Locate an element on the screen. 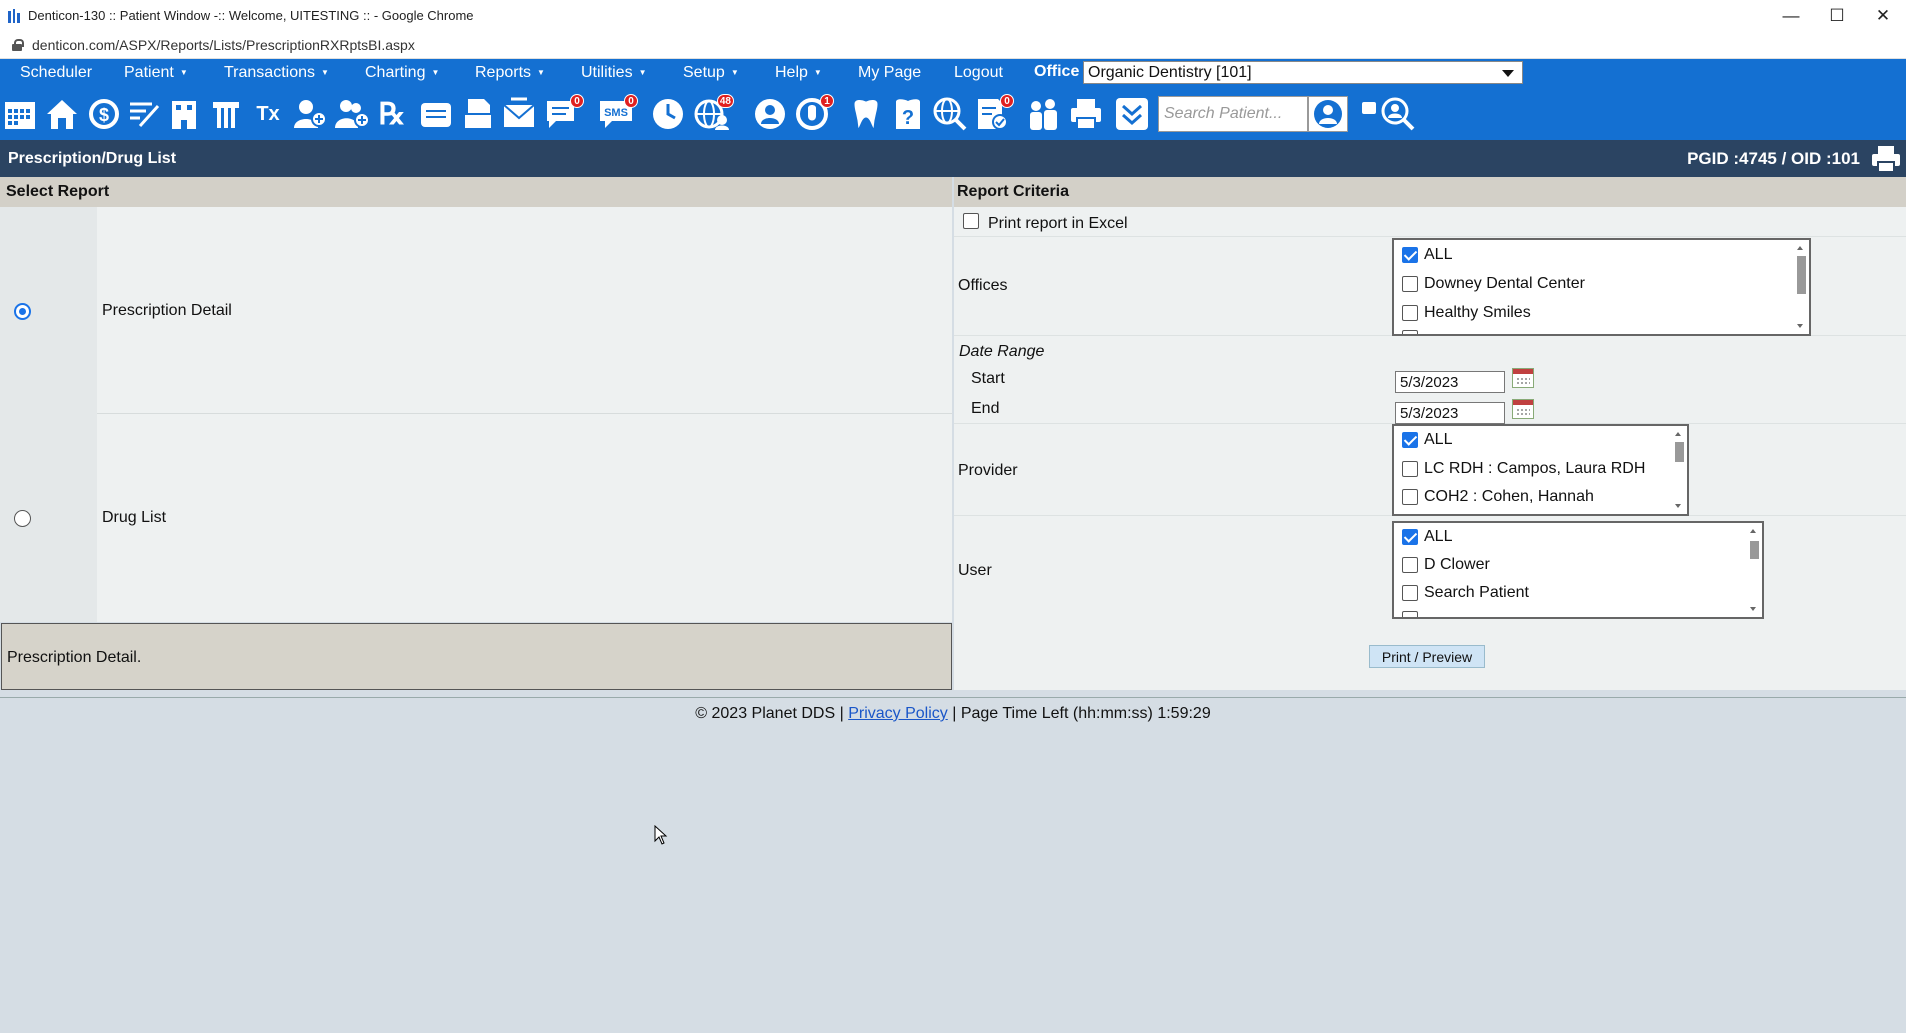  menu-setup: Setup ▼ is located at coordinates (711, 72).